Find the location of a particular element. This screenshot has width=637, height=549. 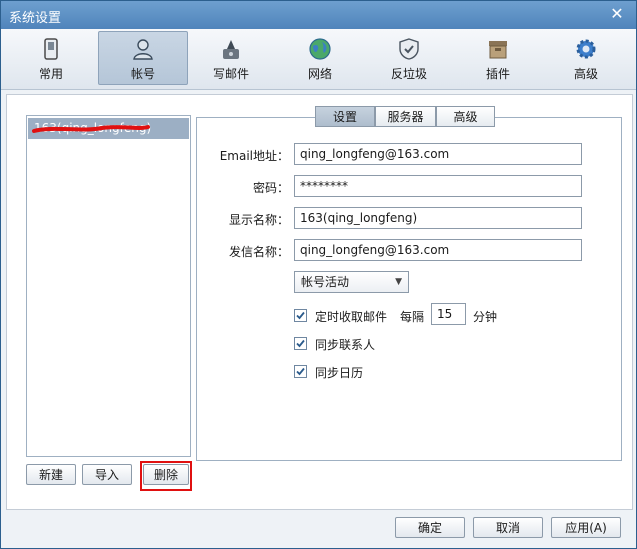

apply-button: 应用(A) is located at coordinates (586, 527).